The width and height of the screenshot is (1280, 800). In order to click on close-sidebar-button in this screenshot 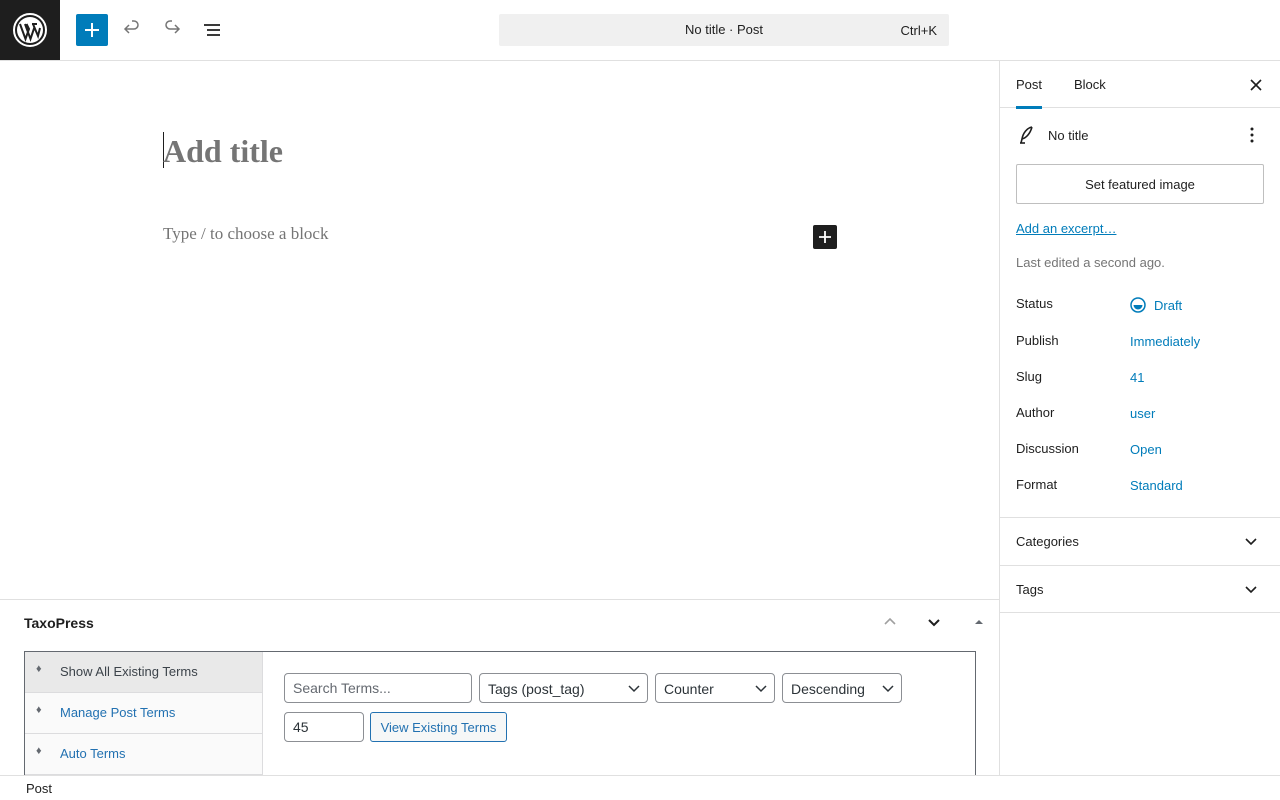, I will do `click(1256, 85)`.